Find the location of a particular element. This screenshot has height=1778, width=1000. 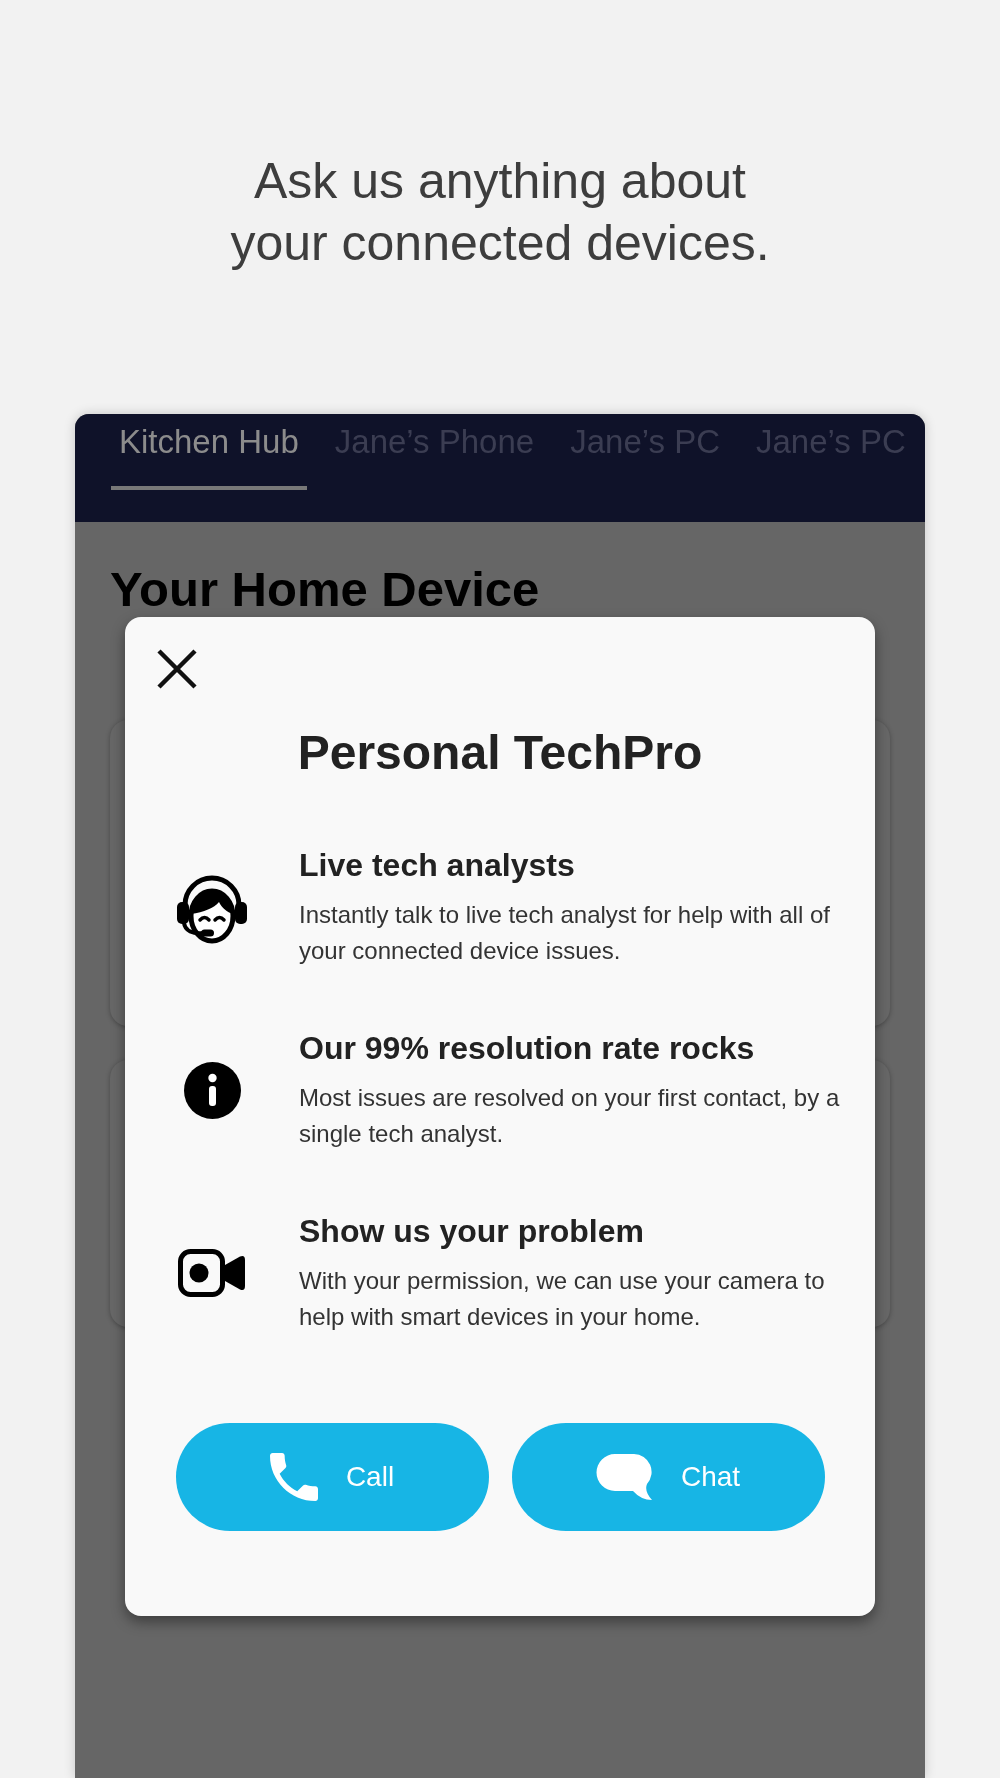

info-icon is located at coordinates (212, 1090).